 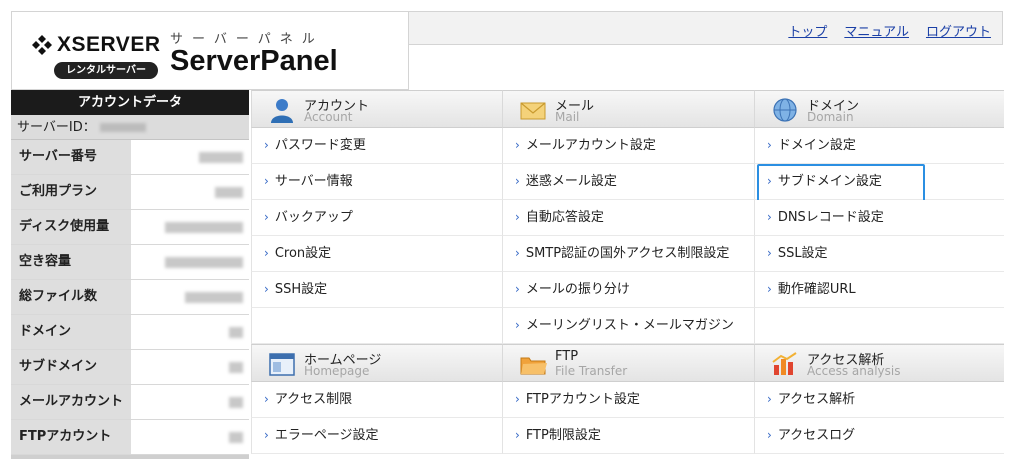 I want to click on sidebar-row: サブドメイン, so click(x=130, y=367).